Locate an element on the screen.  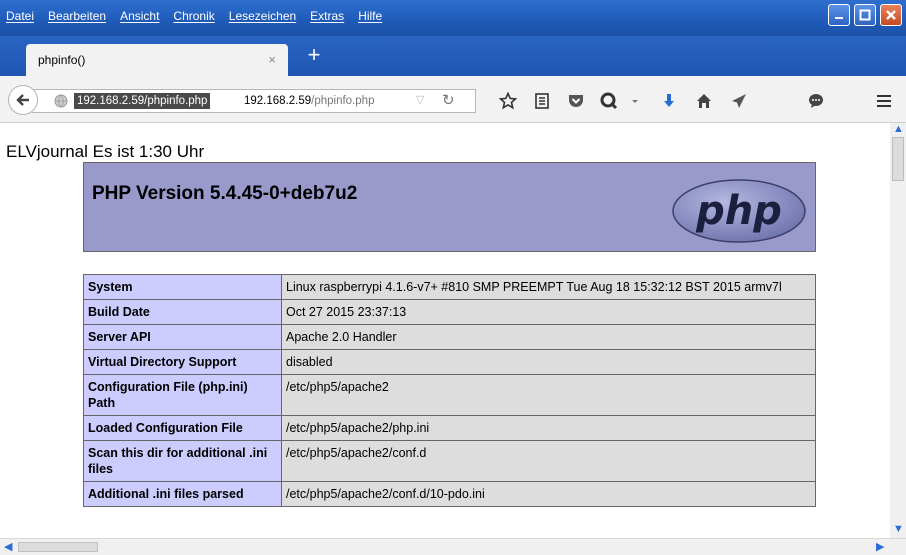
horizontal-scrollbar: ◀ ▶ is located at coordinates (453, 546).